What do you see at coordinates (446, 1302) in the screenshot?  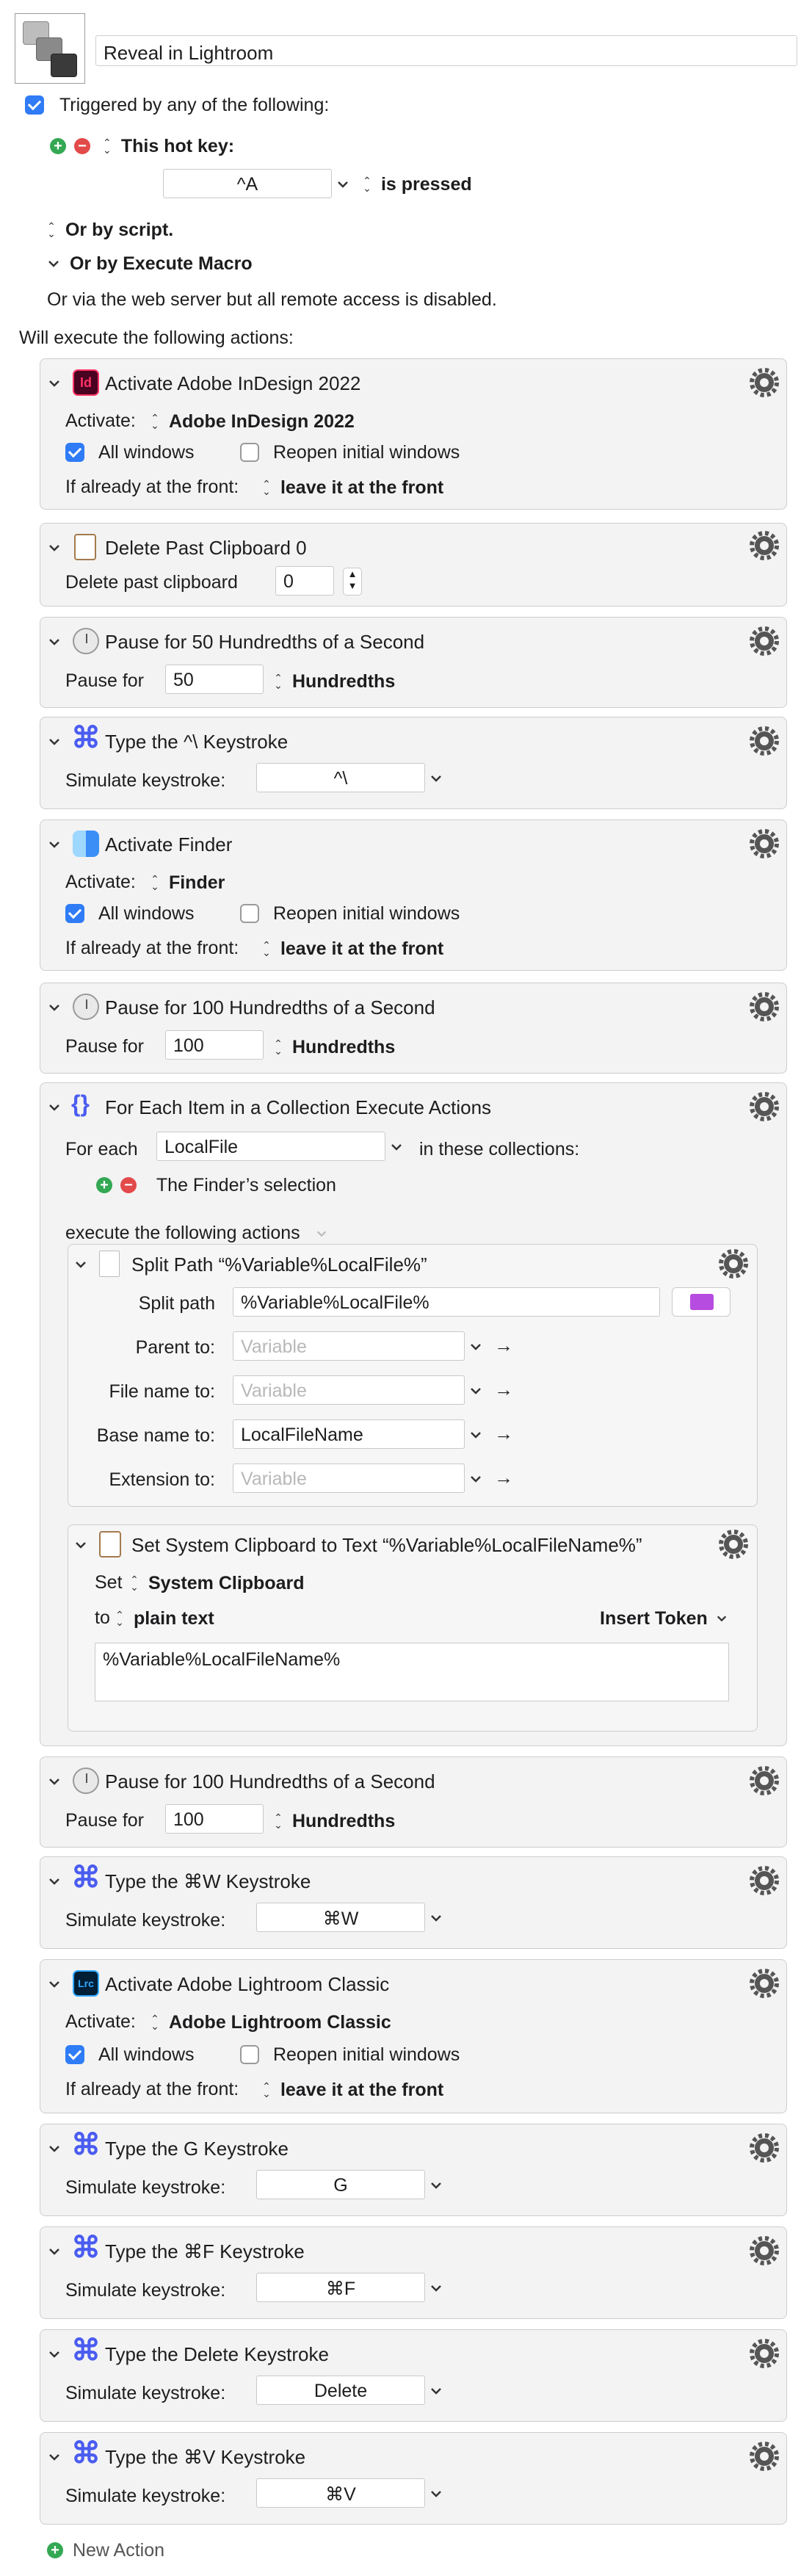 I see `split-path-field: %Variable%LocalFile%` at bounding box center [446, 1302].